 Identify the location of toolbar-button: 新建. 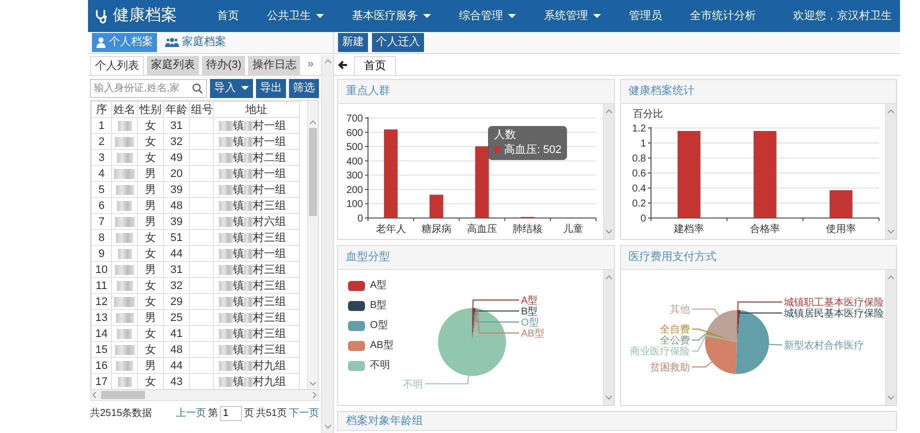
(353, 42).